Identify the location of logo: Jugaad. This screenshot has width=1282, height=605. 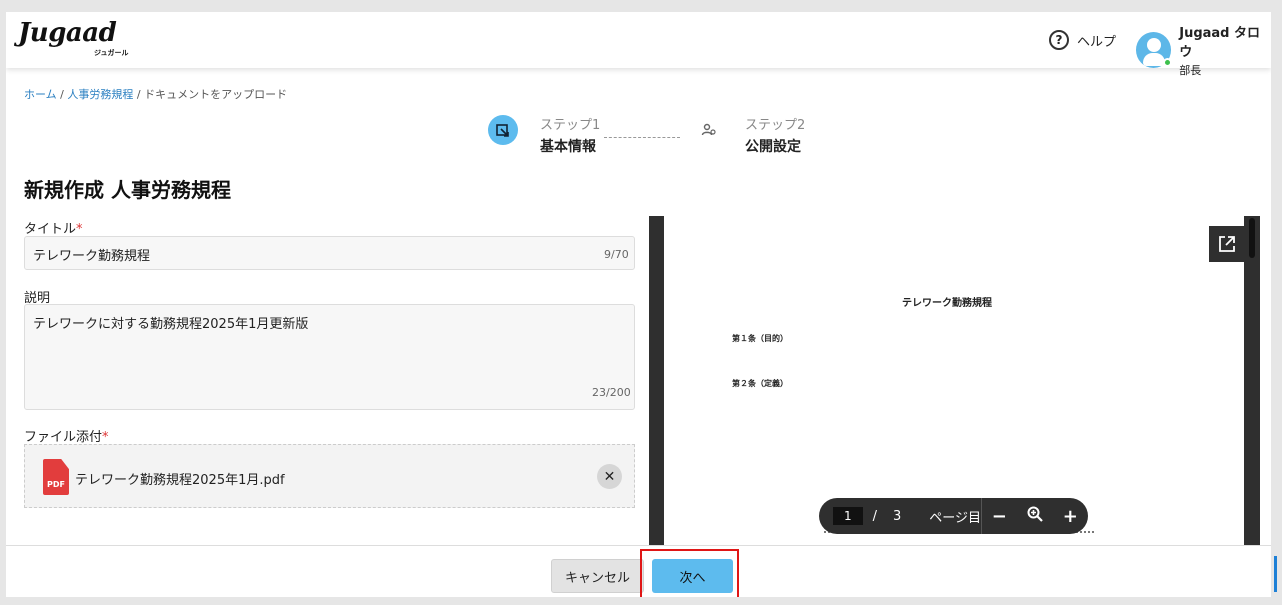
(67, 33).